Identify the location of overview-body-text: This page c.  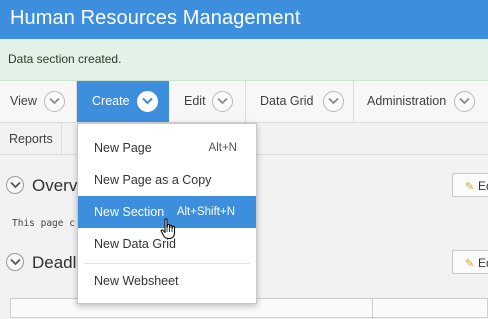
(43, 223).